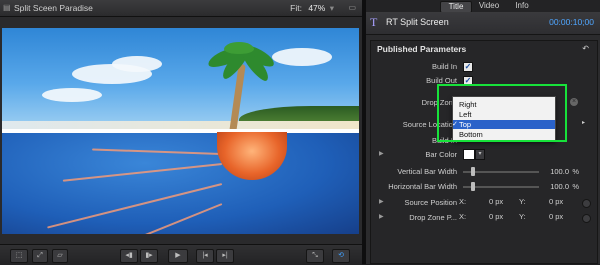 The image size is (600, 265). I want to click on param-bar-color: ▶ Bar Color ▾, so click(484, 155).